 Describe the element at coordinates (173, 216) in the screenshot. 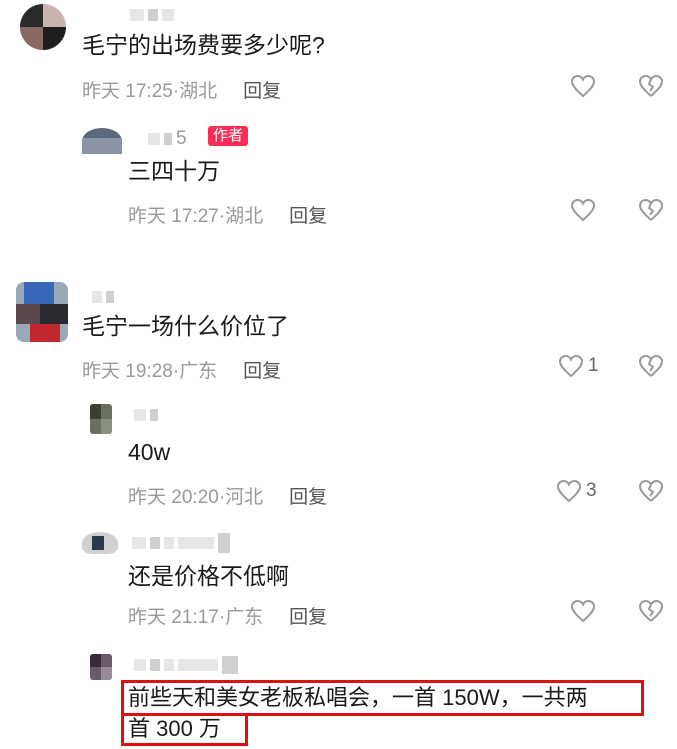

I see `timestamp: 昨天 17:27` at that location.